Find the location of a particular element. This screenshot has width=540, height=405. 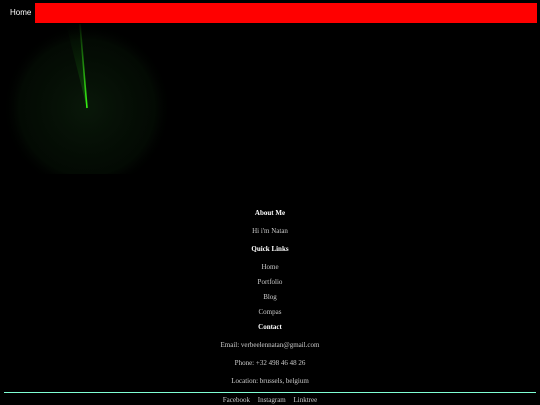

quick-link-compas: Compas is located at coordinates (270, 312).